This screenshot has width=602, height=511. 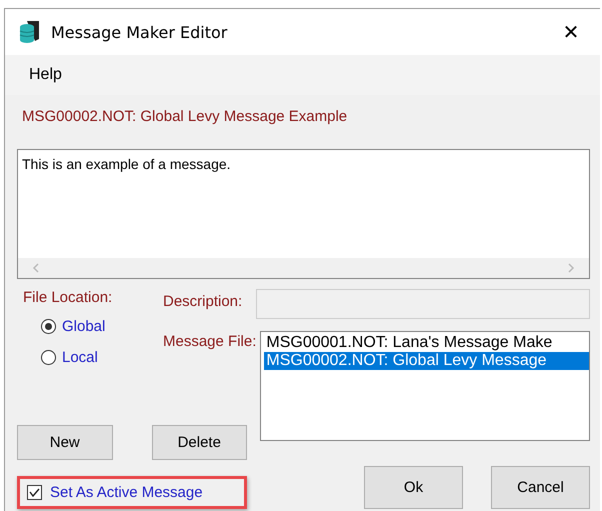 What do you see at coordinates (202, 301) in the screenshot?
I see `description-label: Description:` at bounding box center [202, 301].